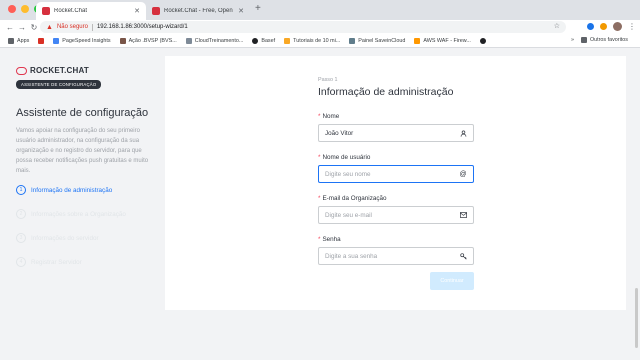 The height and width of the screenshot is (360, 640). I want to click on username-field: * Nome de usuário Digite seu nome @, so click(396, 168).